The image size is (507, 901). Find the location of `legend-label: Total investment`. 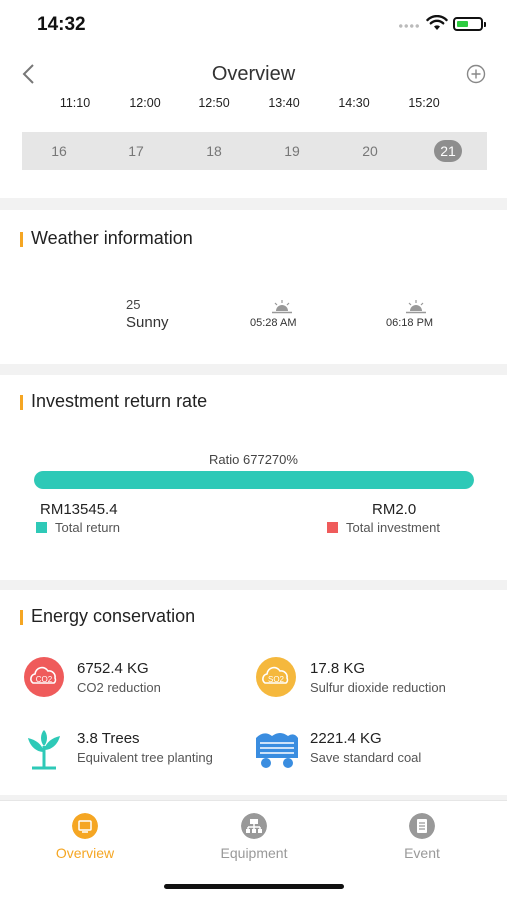

legend-label: Total investment is located at coordinates (393, 527).